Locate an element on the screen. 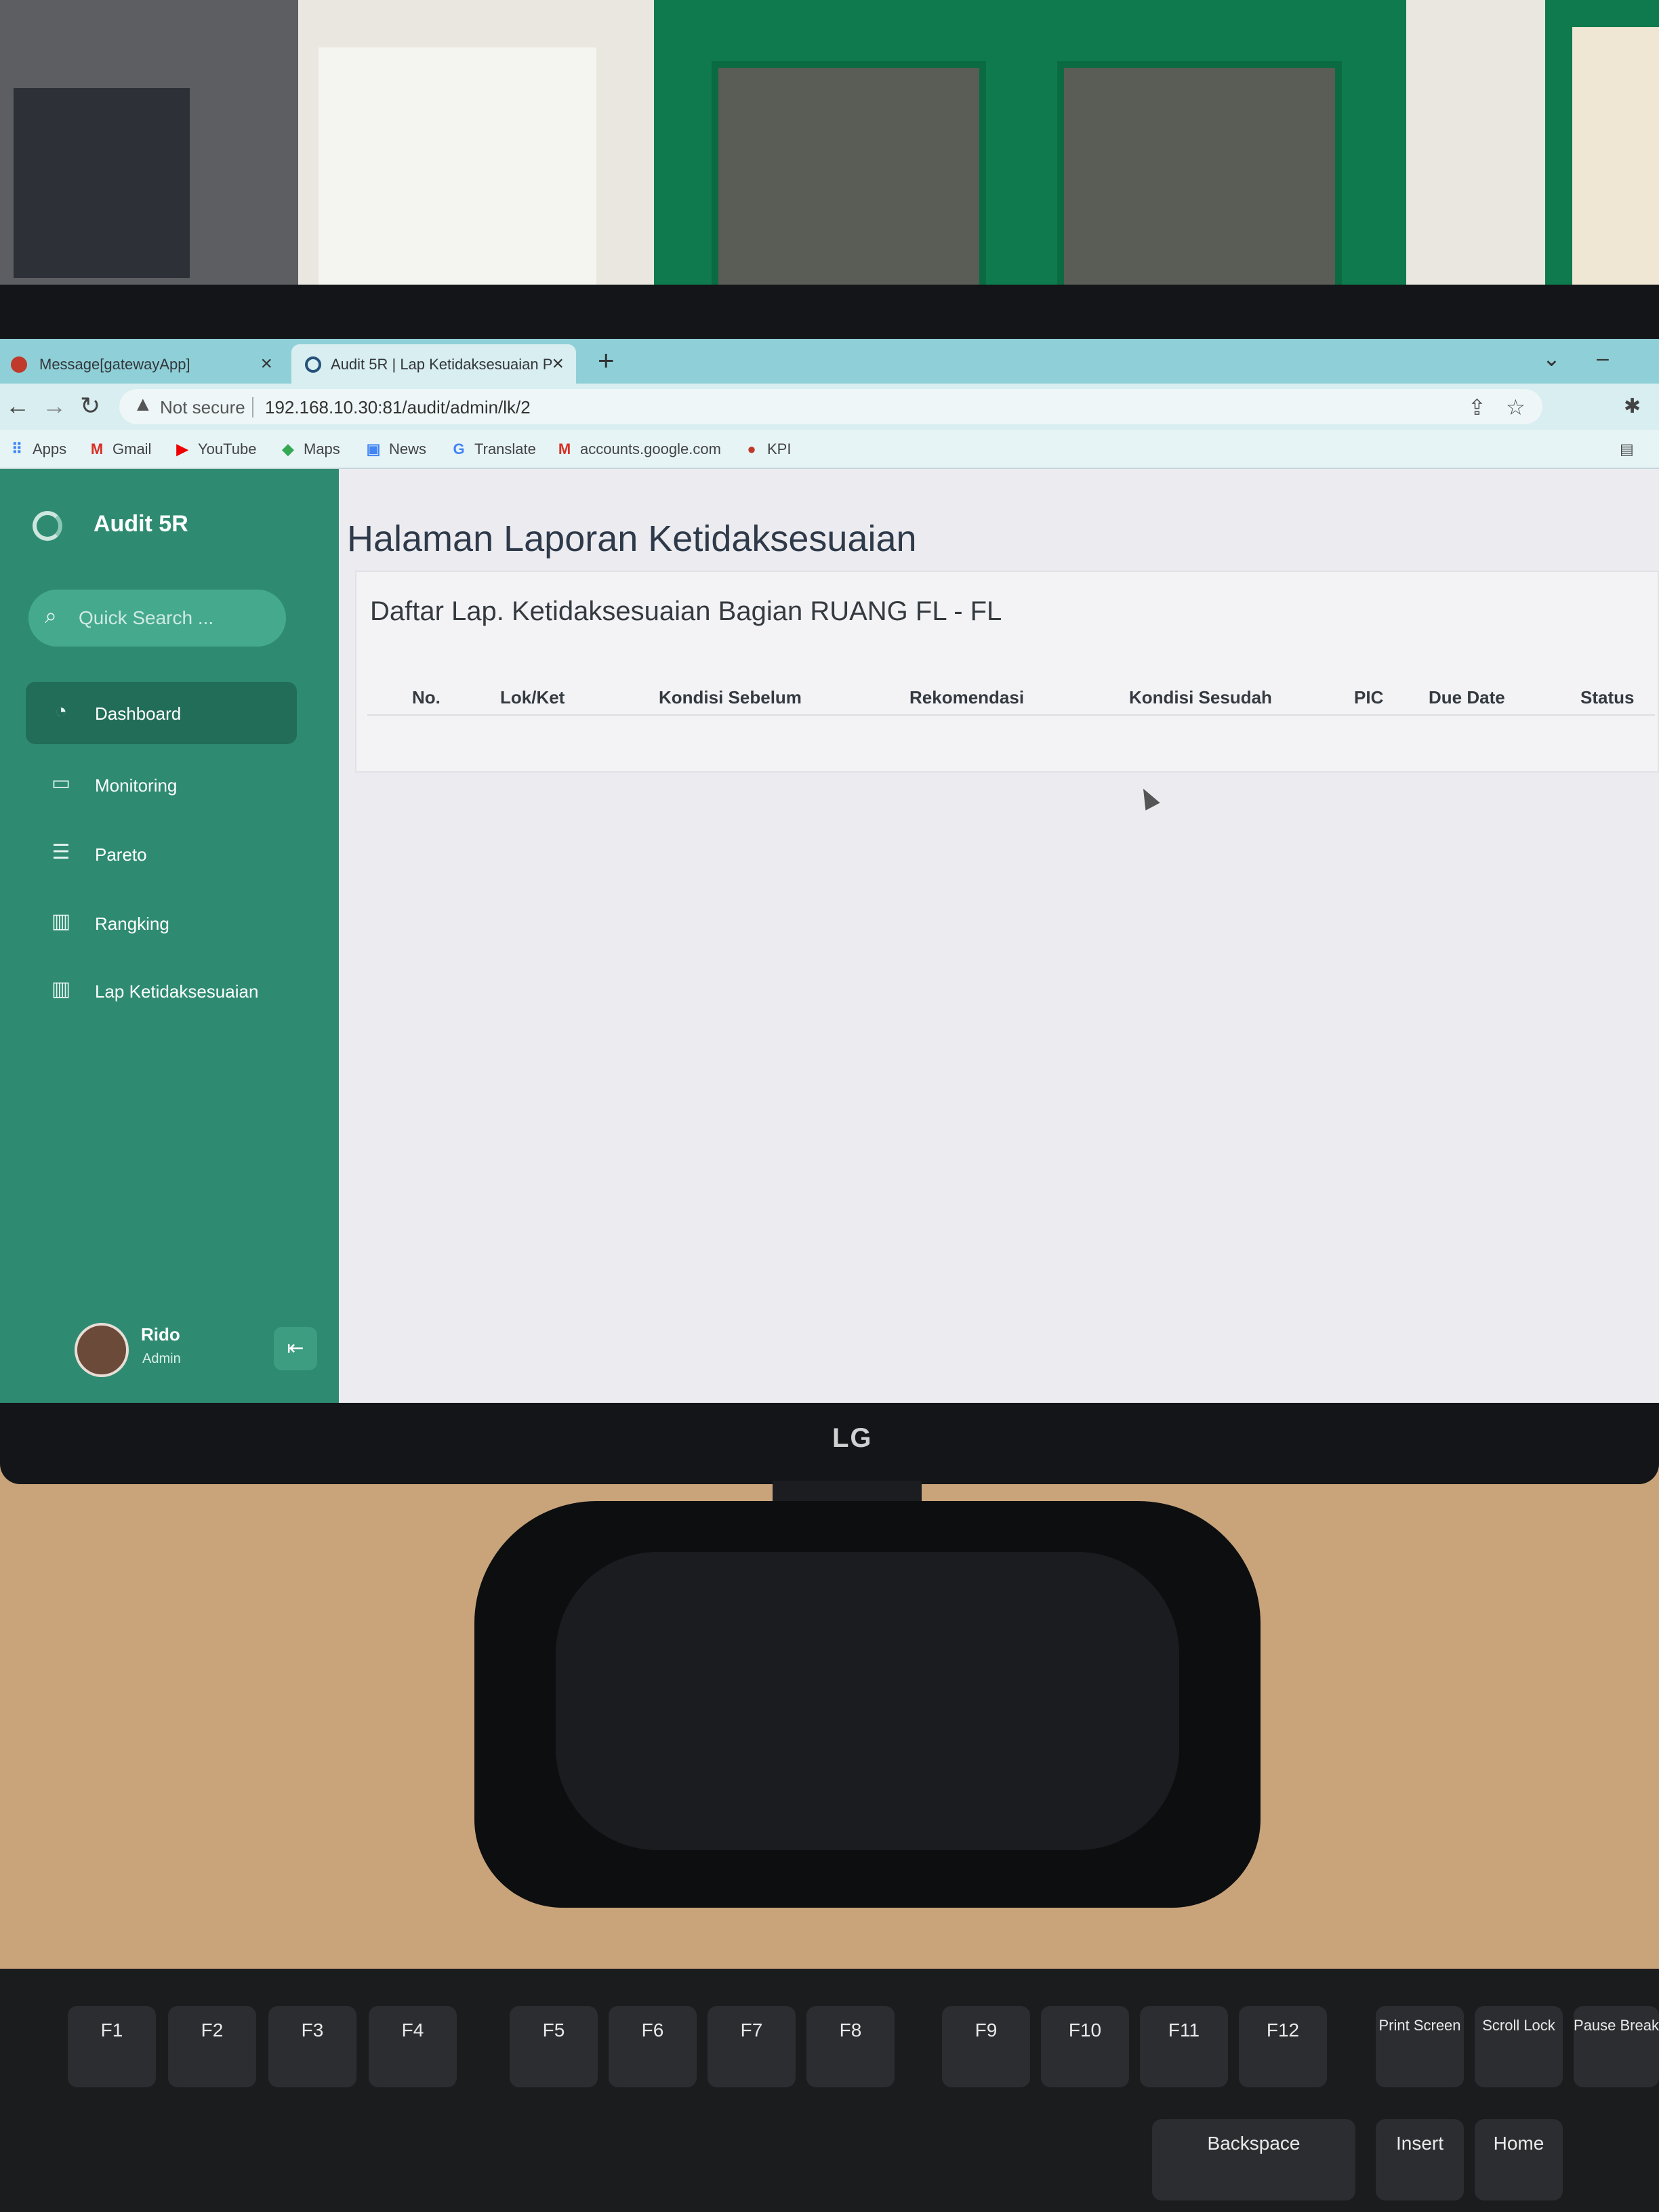 The width and height of the screenshot is (1659, 2212). key-f2: F2 is located at coordinates (212, 2046).